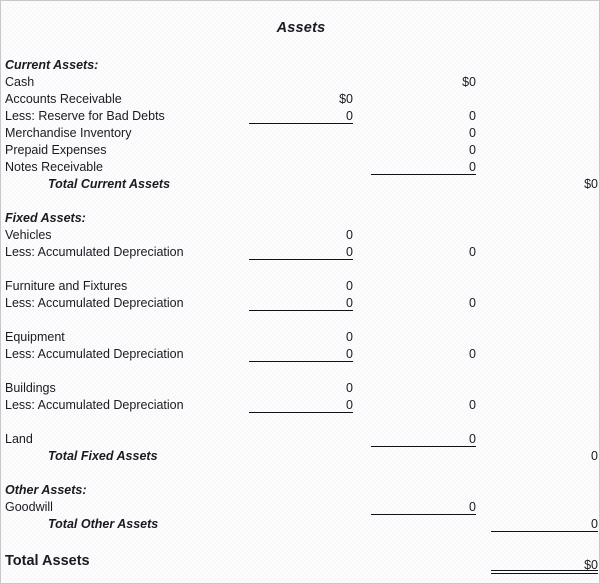 This screenshot has width=600, height=584. Describe the element at coordinates (300, 65) in the screenshot. I see `section-header-current-assets: Current Assets:` at that location.